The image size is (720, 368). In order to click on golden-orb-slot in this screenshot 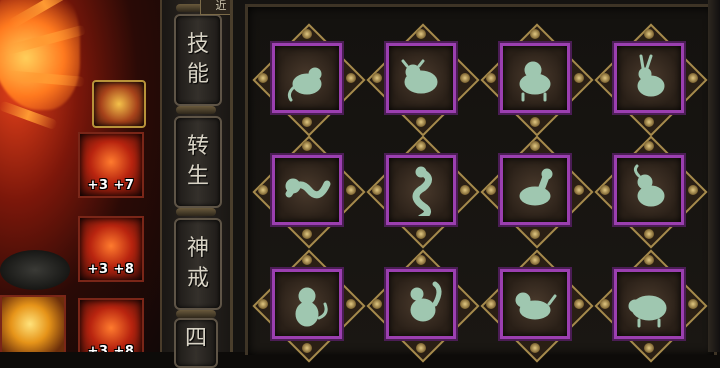, I will do `click(33, 323)`.